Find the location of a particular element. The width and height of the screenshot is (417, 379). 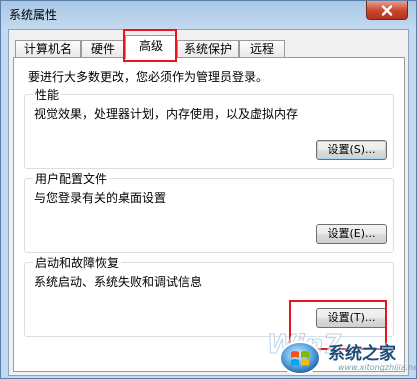

admin-note: 要进行大多数更改，您必须作为管理员登录。 is located at coordinates (148, 77).